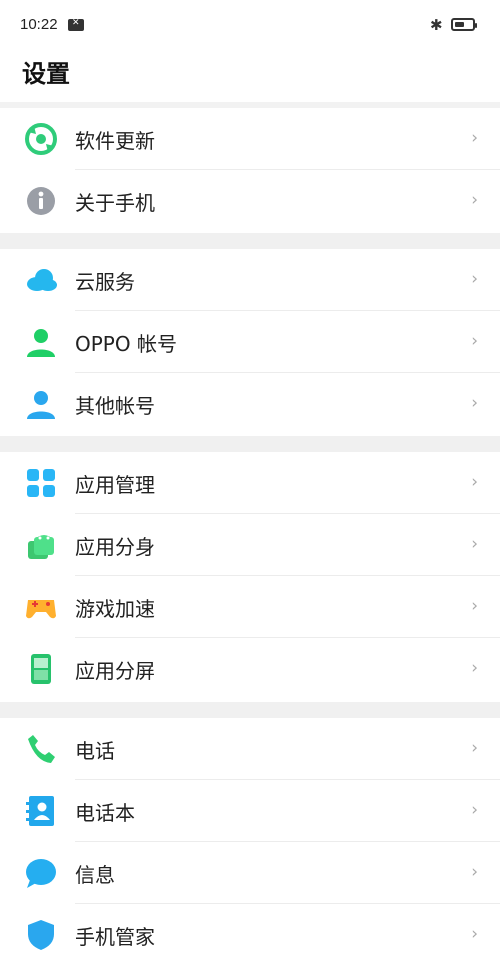 This screenshot has height=966, width=500. What do you see at coordinates (250, 811) in the screenshot?
I see `settings-item-contacts: 电话本 ›` at bounding box center [250, 811].